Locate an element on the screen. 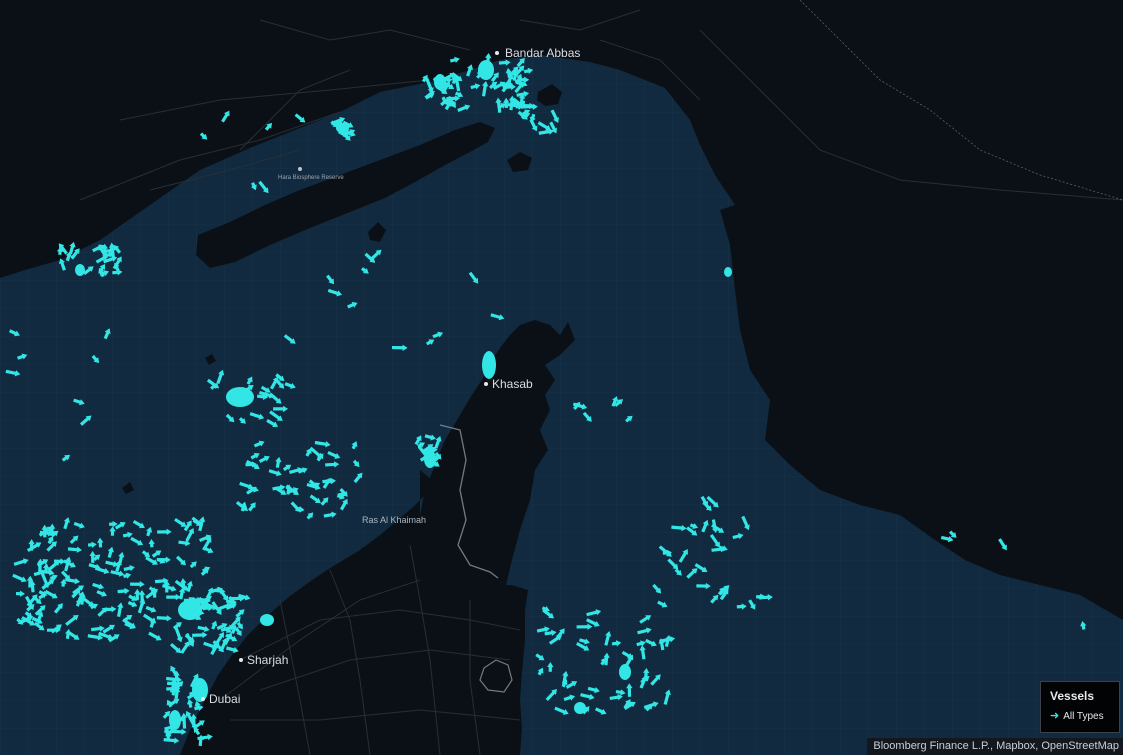 Image resolution: width=1123 pixels, height=755 pixels. sharjah-label: Sharjah is located at coordinates (267, 660).